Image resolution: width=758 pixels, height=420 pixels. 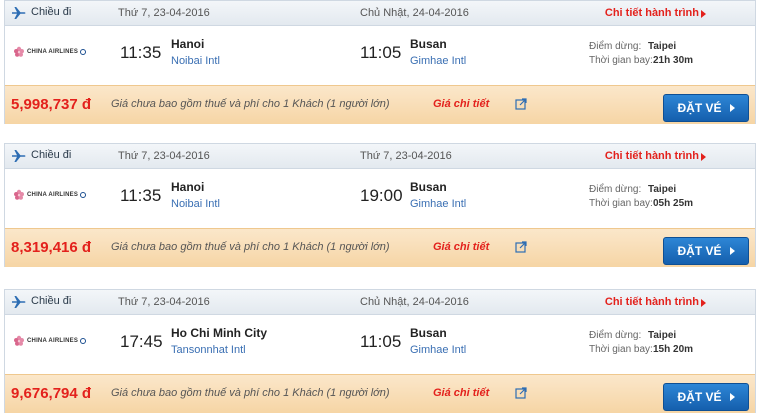 What do you see at coordinates (51, 247) in the screenshot?
I see `price: 8,319,416 đ` at bounding box center [51, 247].